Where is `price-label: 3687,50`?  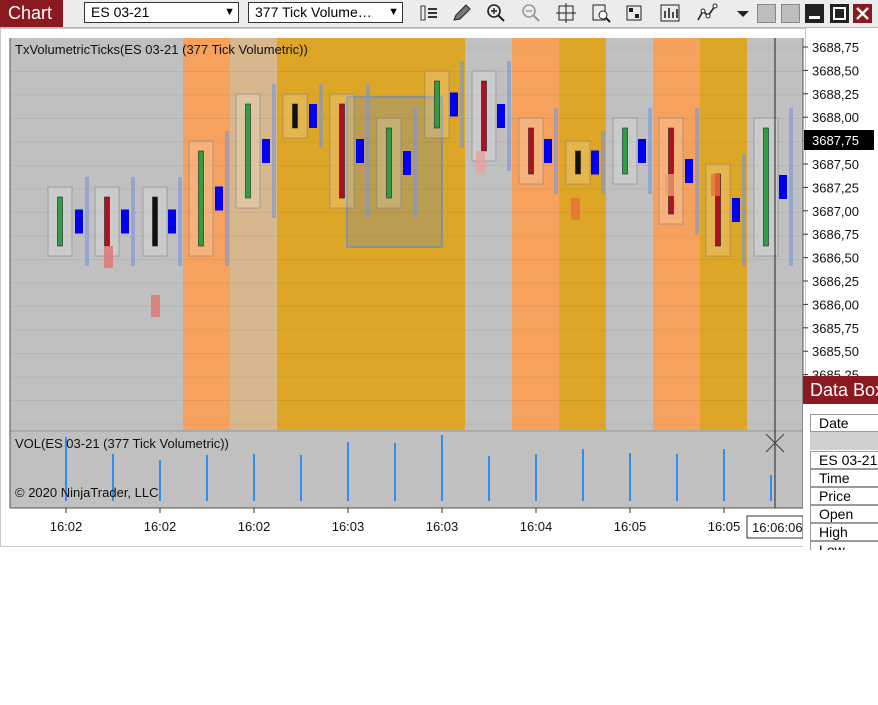 price-label: 3687,50 is located at coordinates (835, 164).